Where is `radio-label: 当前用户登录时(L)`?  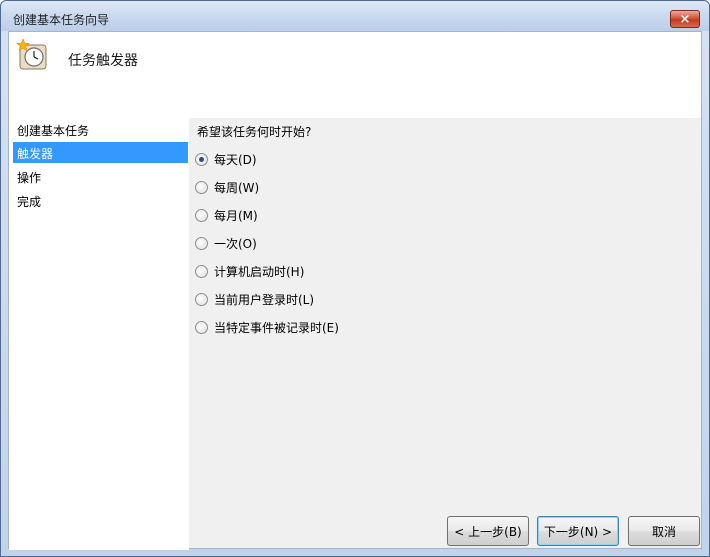
radio-label: 当前用户登录时(L) is located at coordinates (264, 299).